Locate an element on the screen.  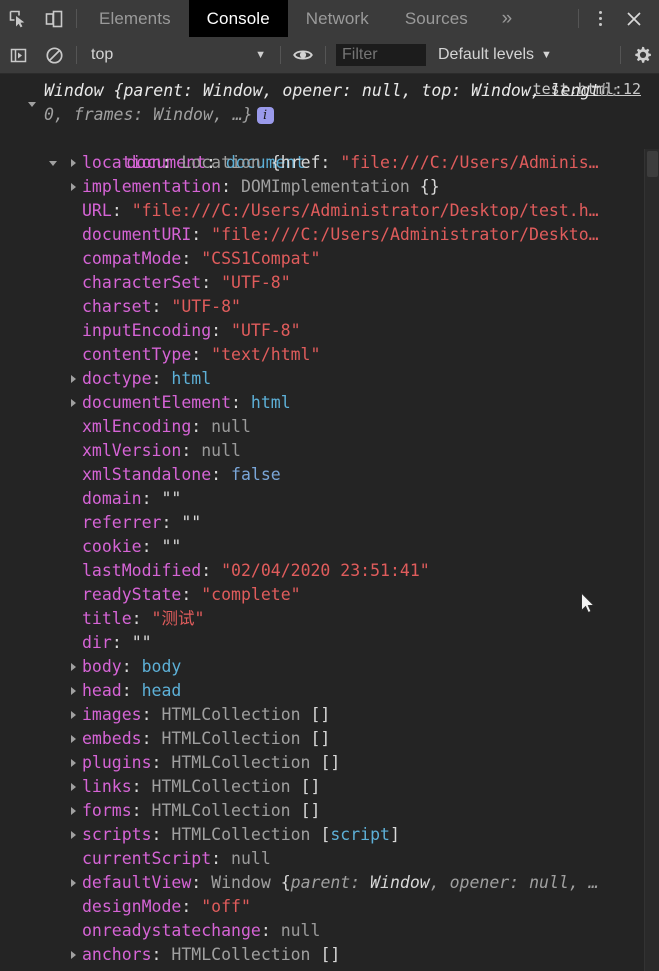
property-row: lastModified: "02/04/2020 23:51:41" is located at coordinates (329, 571).